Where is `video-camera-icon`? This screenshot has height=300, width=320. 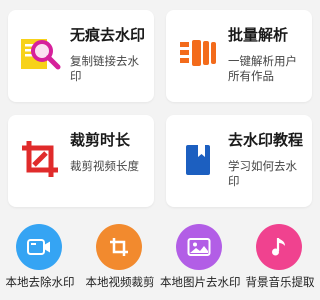
video-camera-icon is located at coordinates (39, 247).